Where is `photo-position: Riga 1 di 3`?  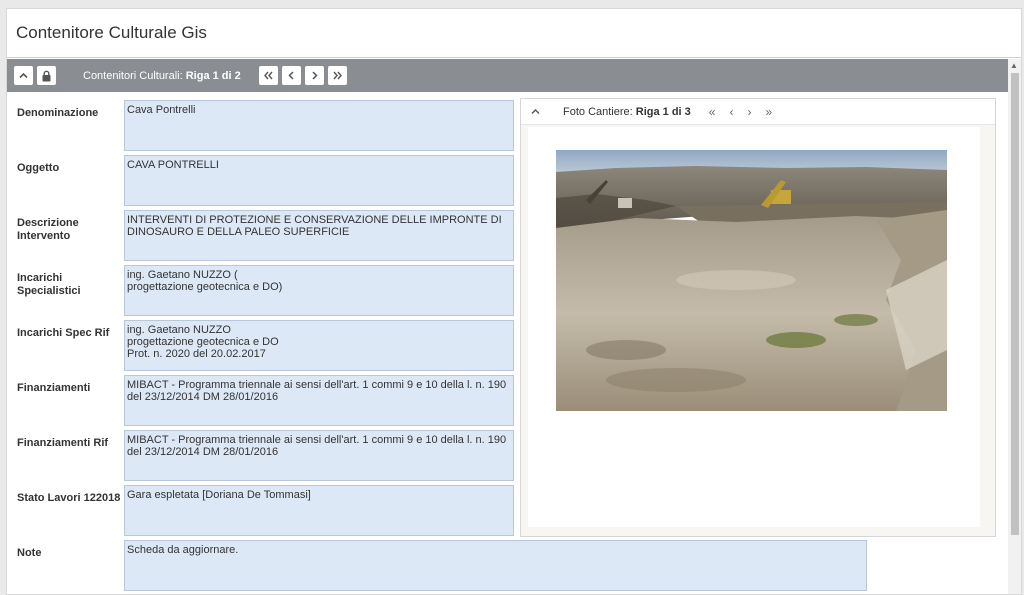 photo-position: Riga 1 di 3 is located at coordinates (663, 111).